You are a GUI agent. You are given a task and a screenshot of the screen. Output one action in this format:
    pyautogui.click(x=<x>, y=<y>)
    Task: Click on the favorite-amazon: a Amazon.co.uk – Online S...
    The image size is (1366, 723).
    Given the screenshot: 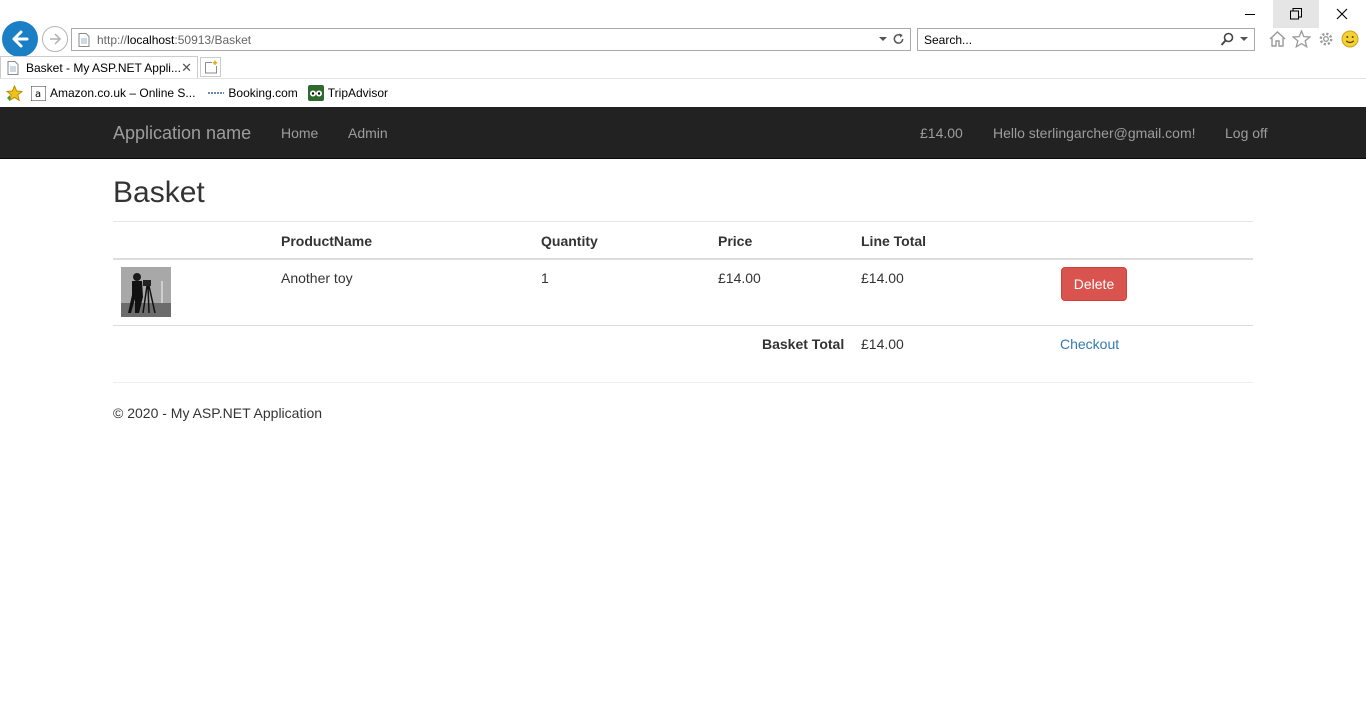 What is the action you would take?
    pyautogui.click(x=112, y=93)
    